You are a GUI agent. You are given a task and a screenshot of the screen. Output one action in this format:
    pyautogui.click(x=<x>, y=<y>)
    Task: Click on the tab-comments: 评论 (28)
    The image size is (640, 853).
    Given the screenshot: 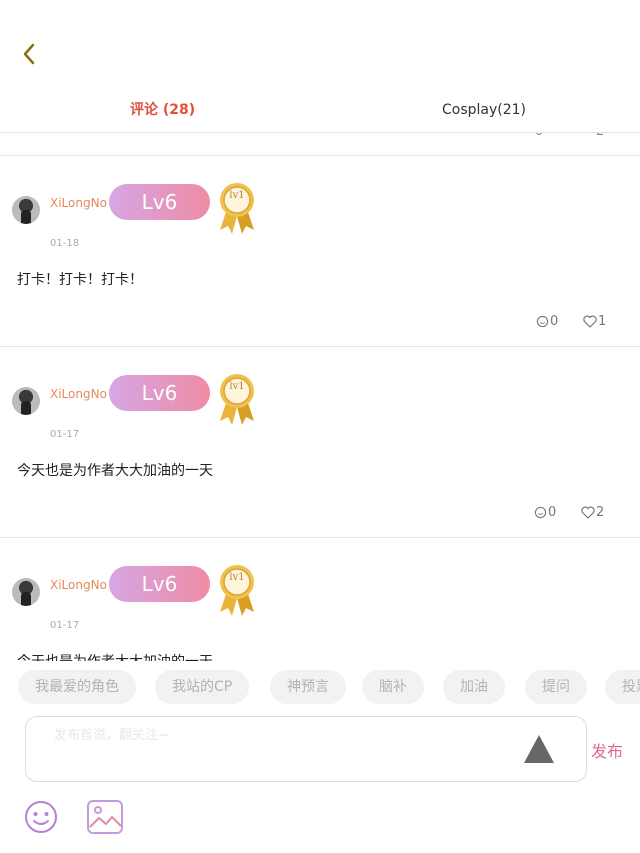 What is the action you would take?
    pyautogui.click(x=162, y=110)
    